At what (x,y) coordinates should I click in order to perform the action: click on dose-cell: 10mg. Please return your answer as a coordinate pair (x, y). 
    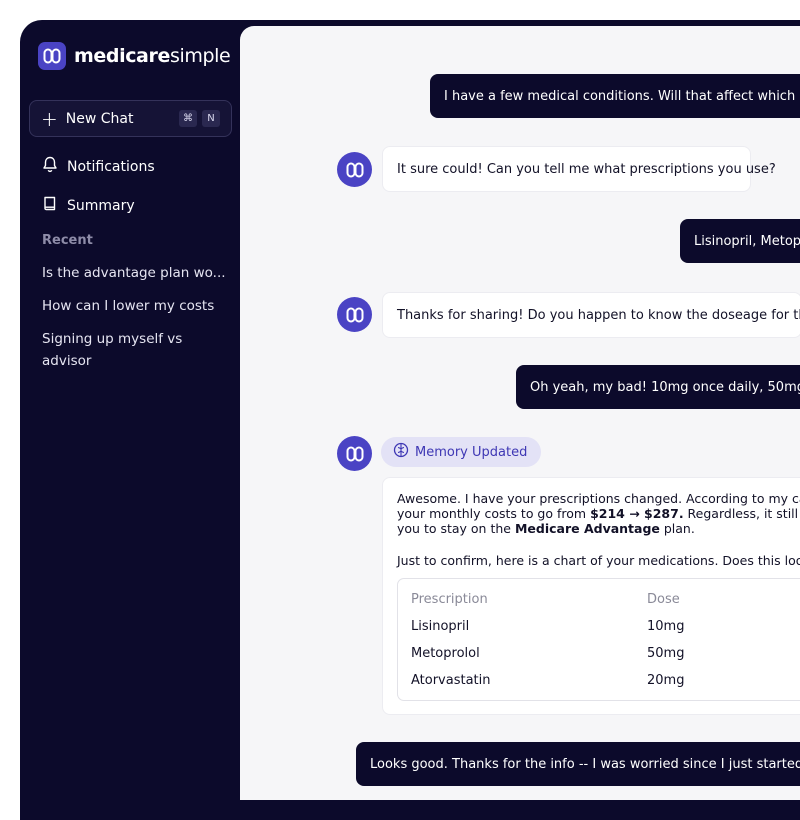
    Looking at the image, I should click on (666, 626).